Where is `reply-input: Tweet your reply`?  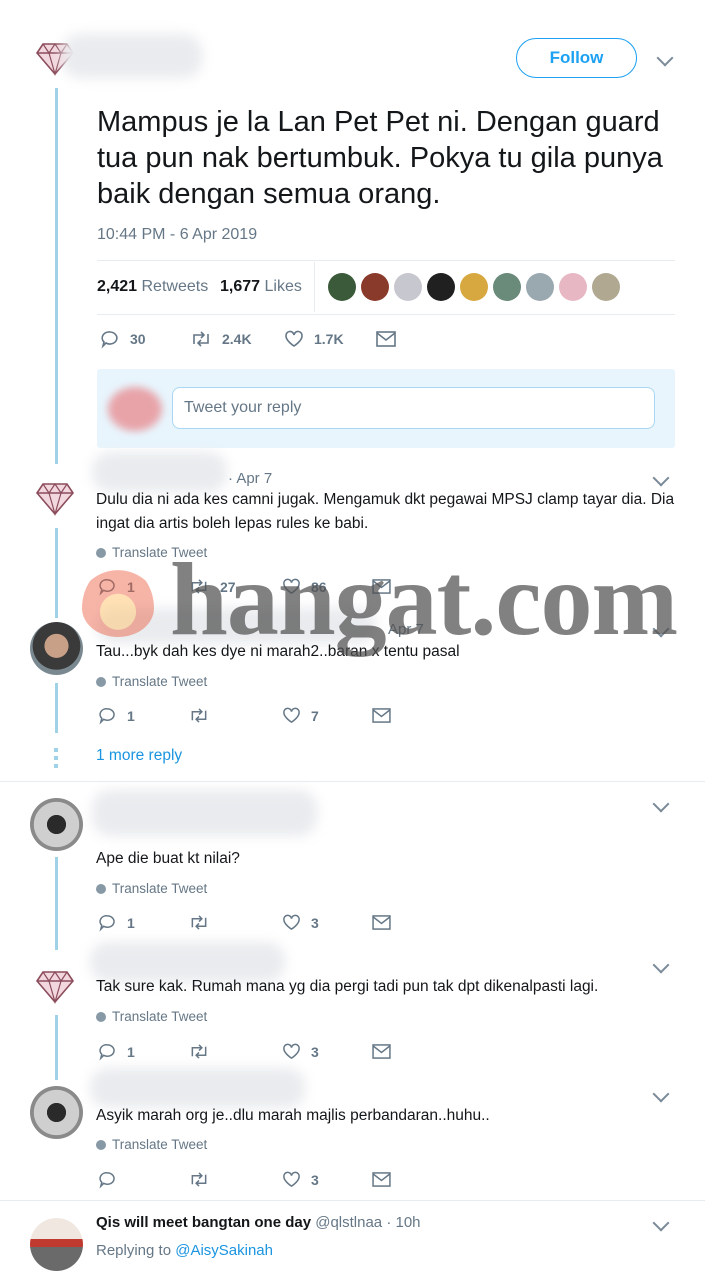
reply-input: Tweet your reply is located at coordinates (413, 408).